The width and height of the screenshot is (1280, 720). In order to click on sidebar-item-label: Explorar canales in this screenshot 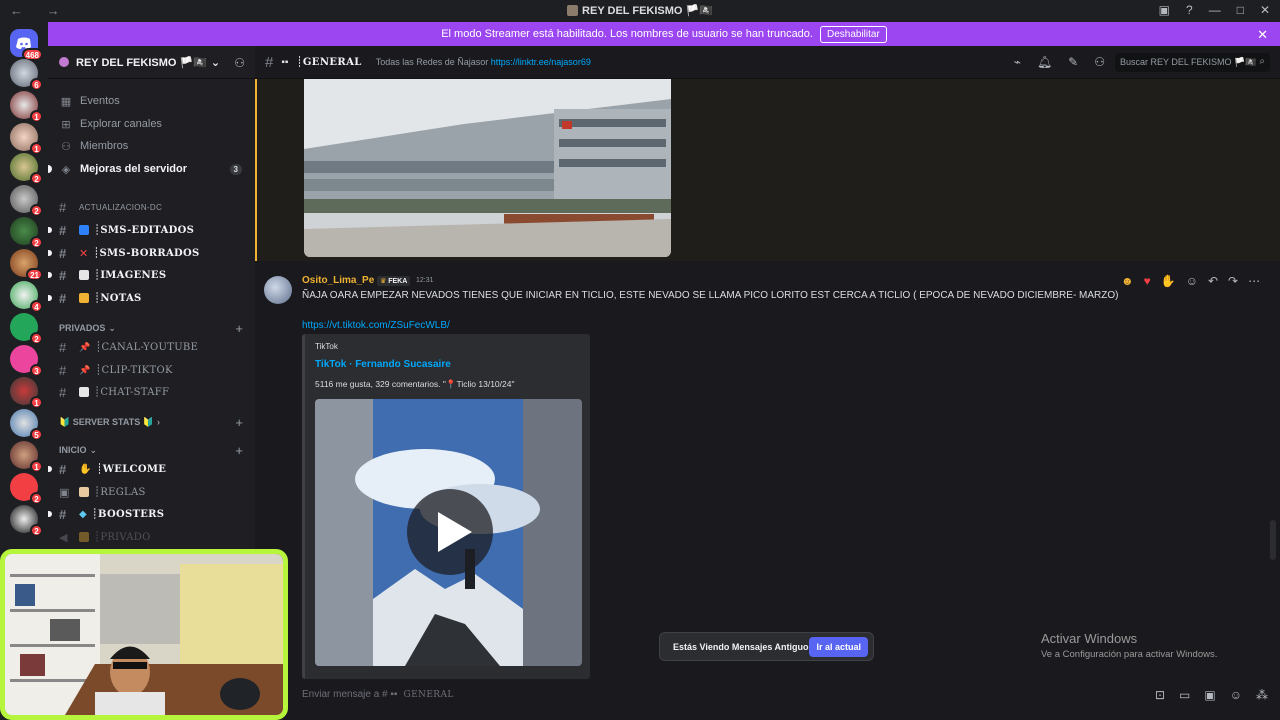, I will do `click(121, 124)`.